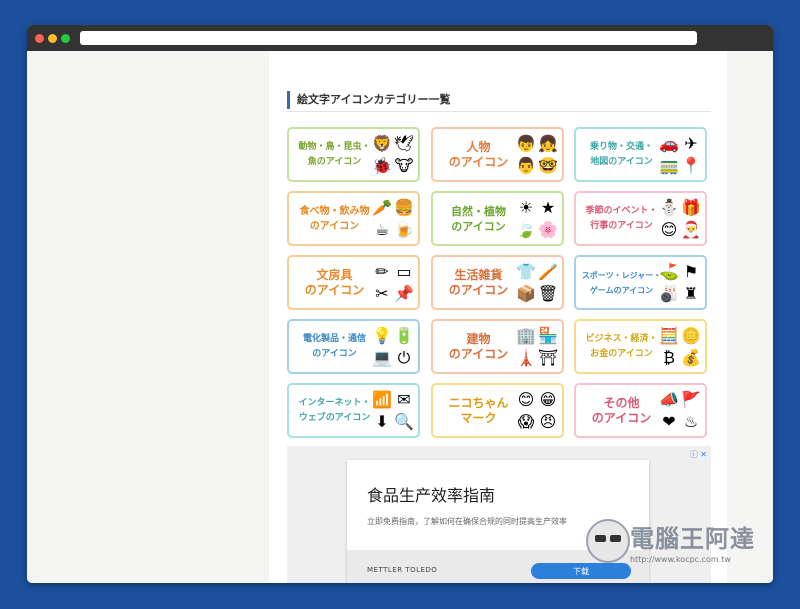 The image size is (800, 609). What do you see at coordinates (382, 165) in the screenshot?
I see `ladybug-icon: 🐞` at bounding box center [382, 165].